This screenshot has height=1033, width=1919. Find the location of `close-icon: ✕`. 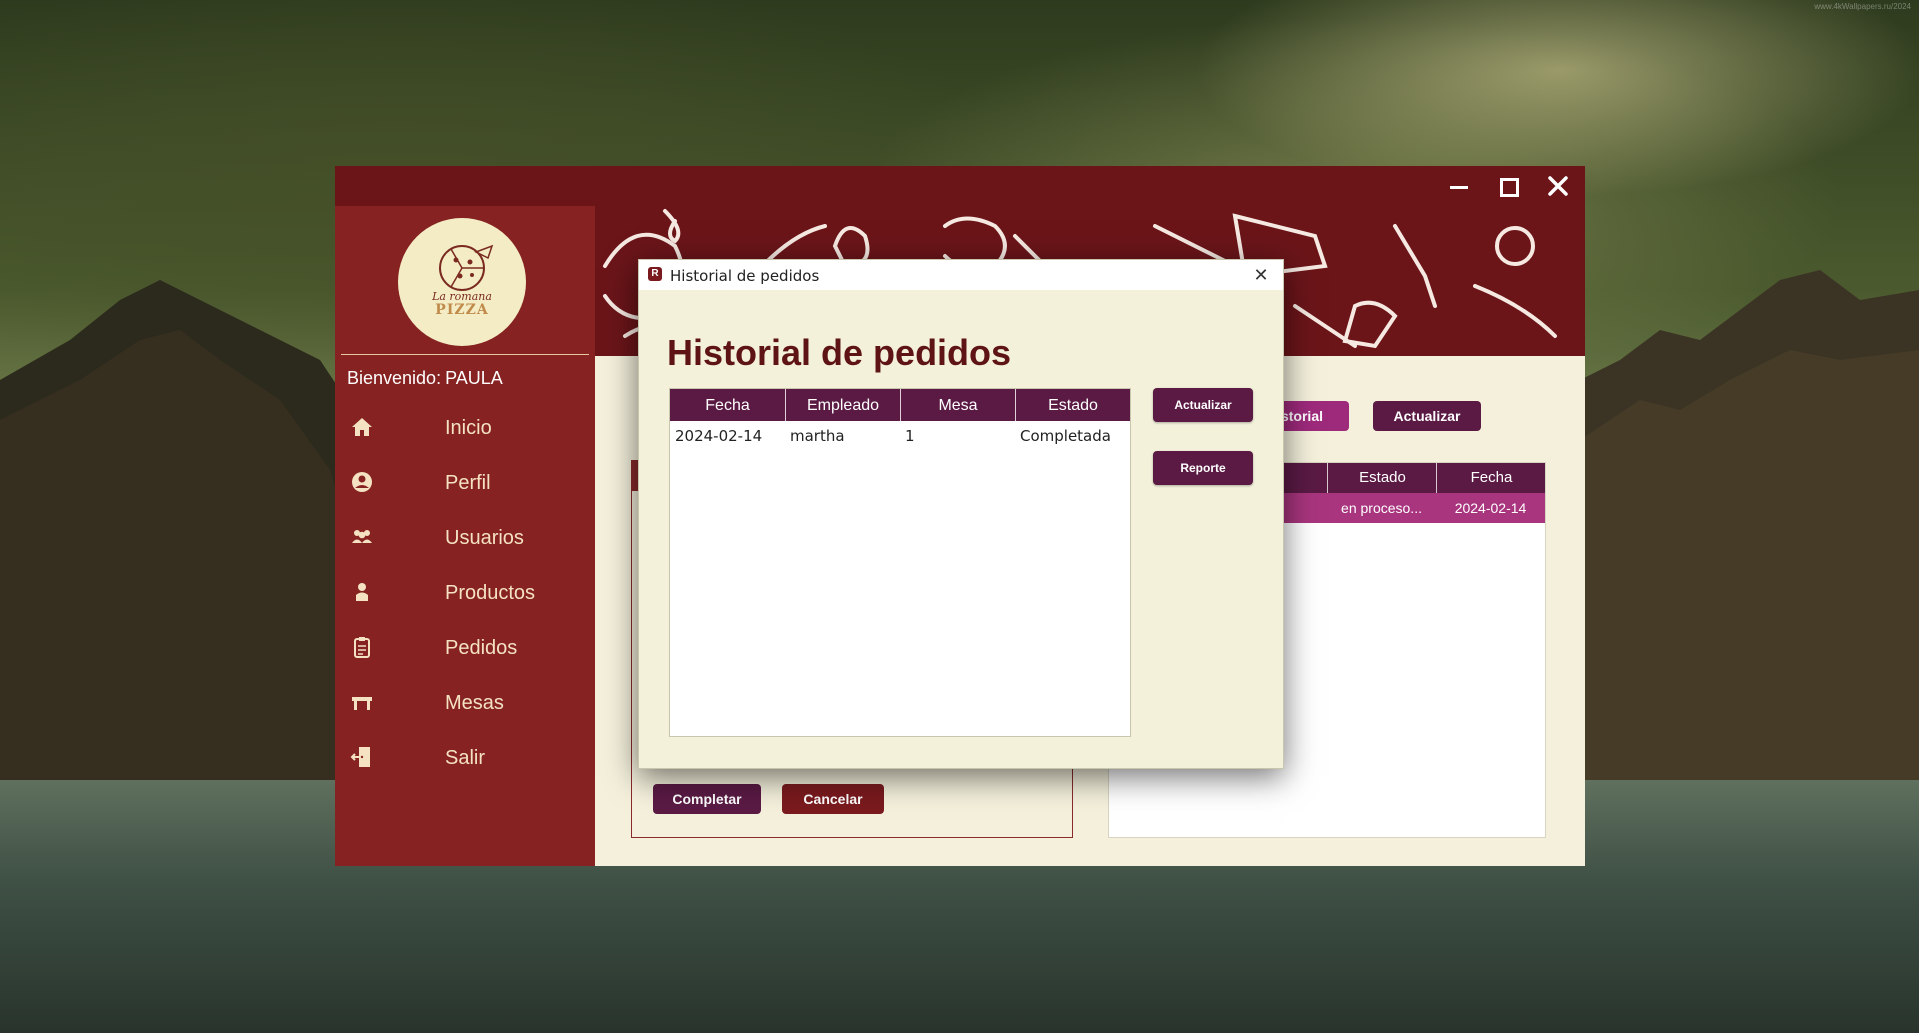

close-icon: ✕ is located at coordinates (1261, 275).